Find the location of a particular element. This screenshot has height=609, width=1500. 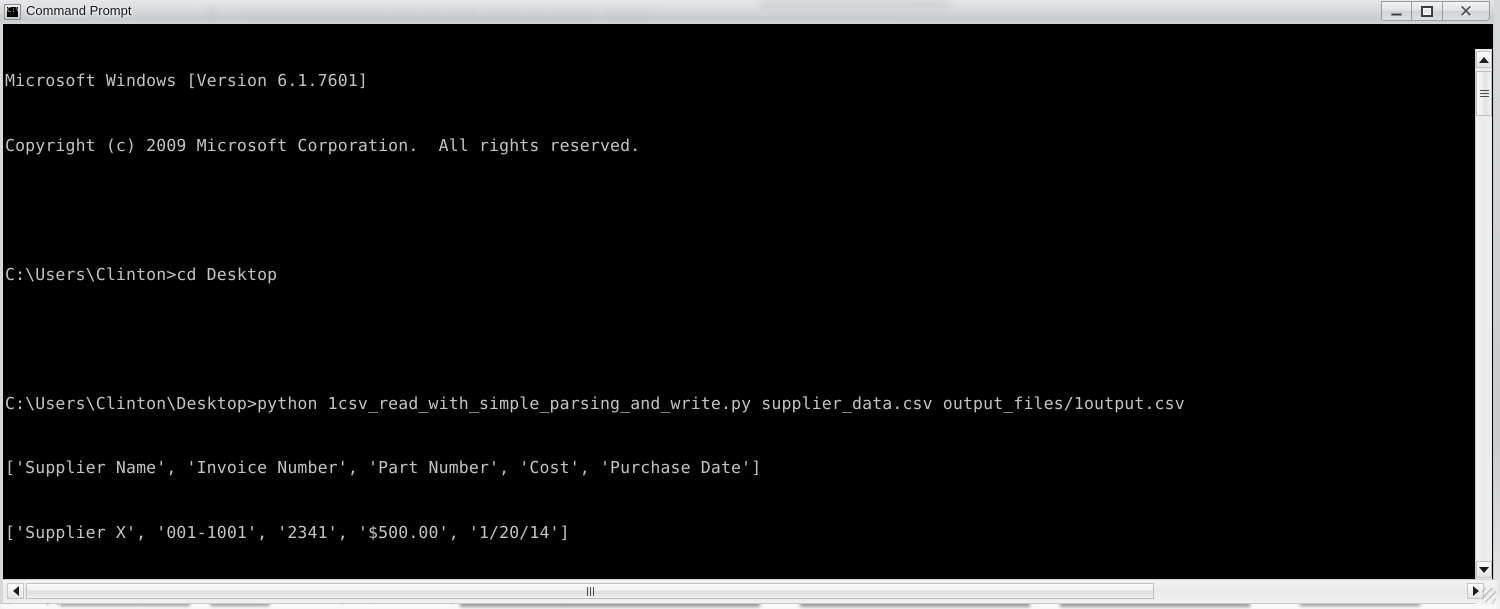

minimize-button is located at coordinates (1396, 11).